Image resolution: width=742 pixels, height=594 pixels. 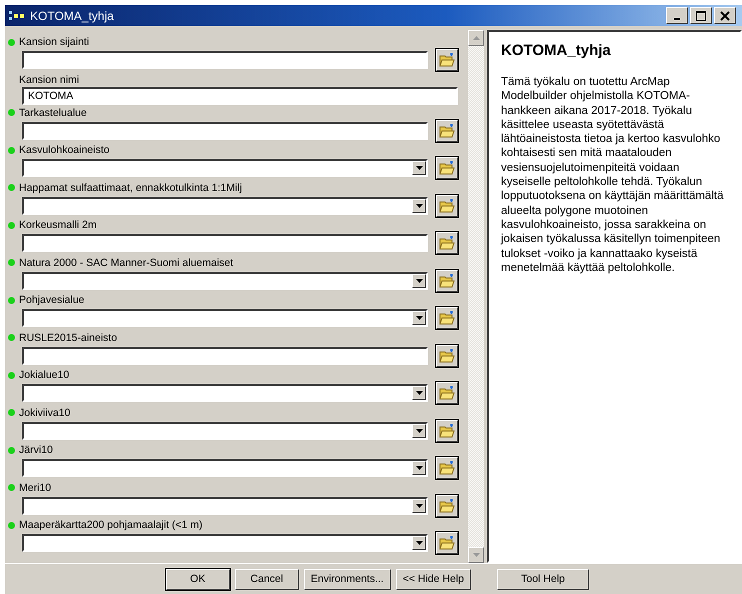 What do you see at coordinates (64, 150) in the screenshot?
I see `parameter-label: Kasvulohkoaineisto` at bounding box center [64, 150].